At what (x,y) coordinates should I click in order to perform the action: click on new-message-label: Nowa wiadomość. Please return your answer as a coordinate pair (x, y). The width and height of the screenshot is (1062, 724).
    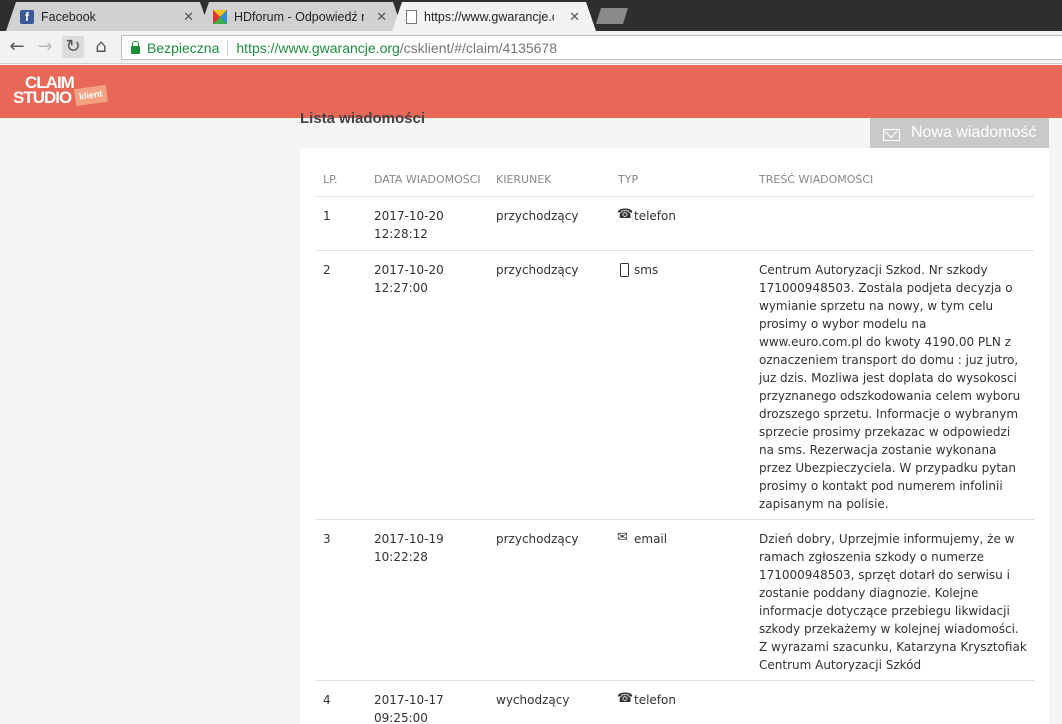
    Looking at the image, I should click on (974, 132).